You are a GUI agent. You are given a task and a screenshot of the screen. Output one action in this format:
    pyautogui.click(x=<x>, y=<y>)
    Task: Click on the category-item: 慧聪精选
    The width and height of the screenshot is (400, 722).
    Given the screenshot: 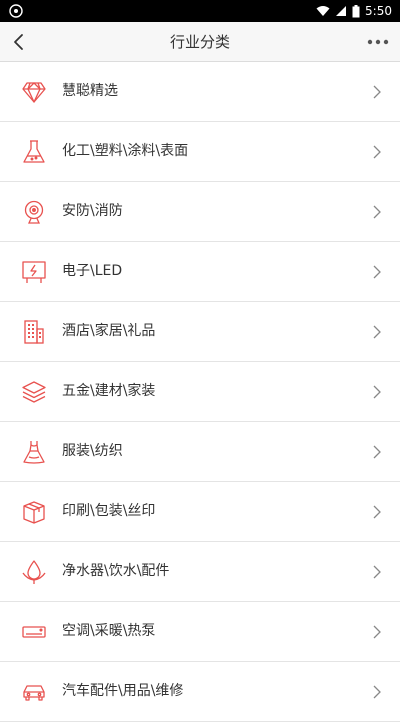 What is the action you would take?
    pyautogui.click(x=200, y=92)
    